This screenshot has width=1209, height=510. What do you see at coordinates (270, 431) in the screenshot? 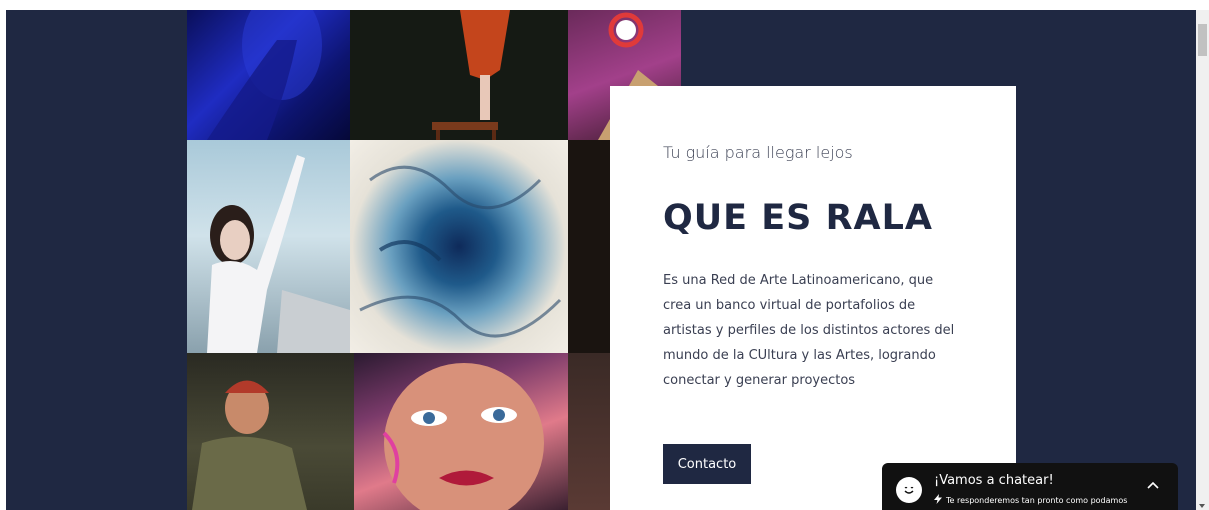
I see `image-costumed-actor` at bounding box center [270, 431].